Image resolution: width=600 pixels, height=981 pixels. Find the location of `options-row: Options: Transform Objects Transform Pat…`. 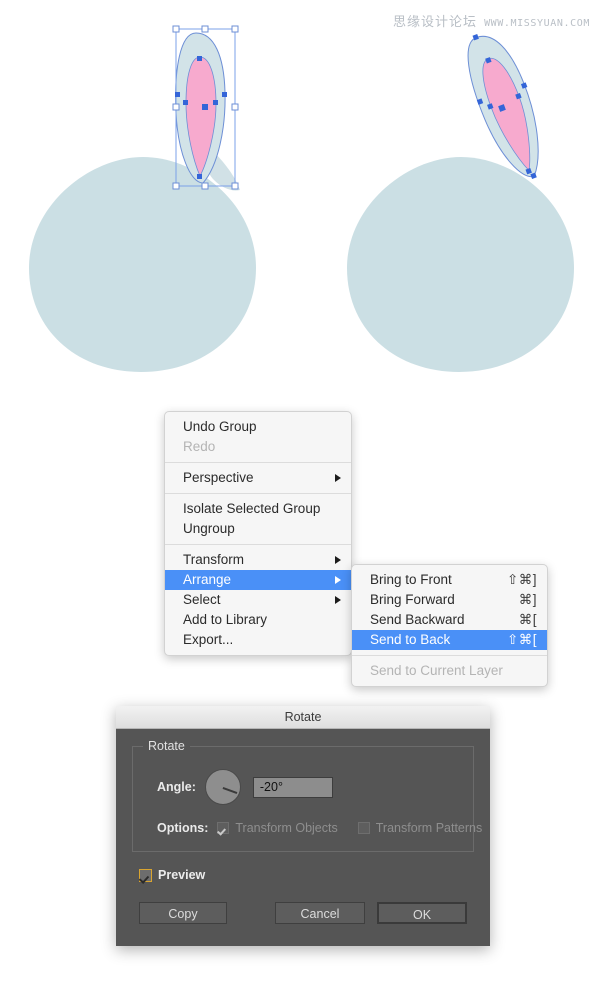

options-row: Options: Transform Objects Transform Pat… is located at coordinates (314, 828).